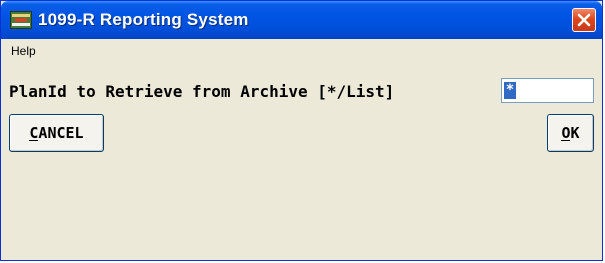 This screenshot has height=263, width=605. I want to click on cancel-button: CANCEL, so click(56, 133).